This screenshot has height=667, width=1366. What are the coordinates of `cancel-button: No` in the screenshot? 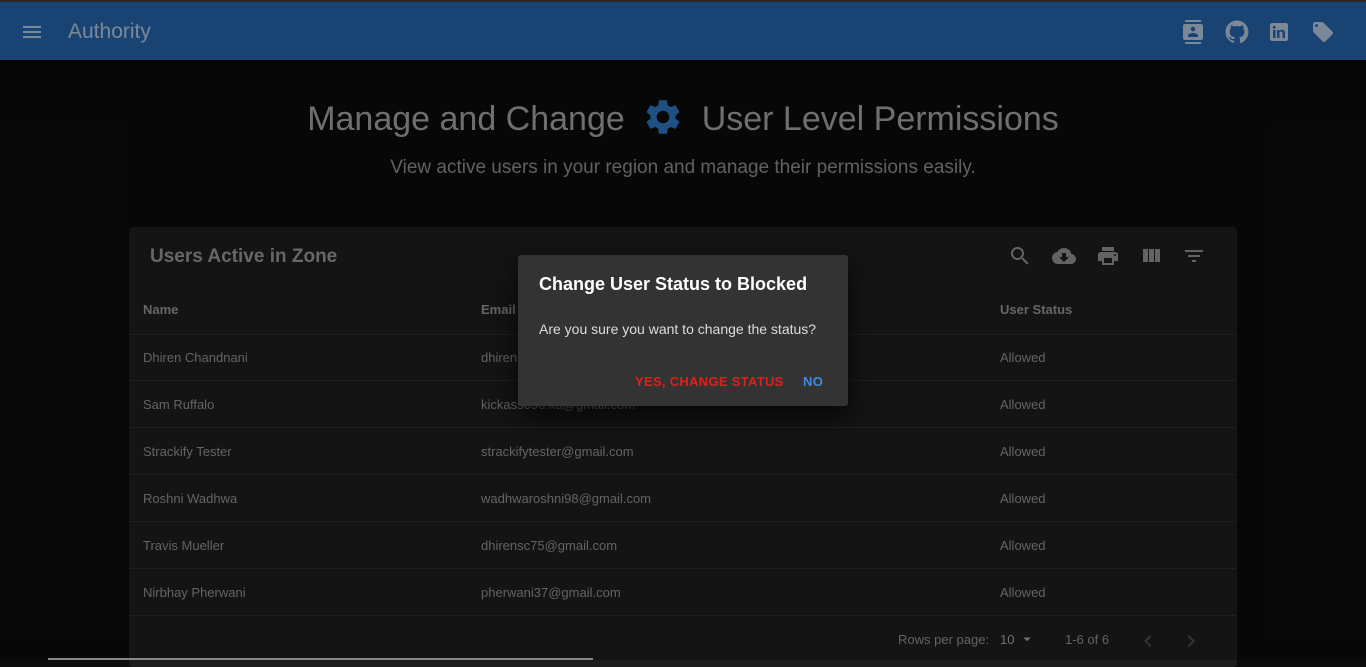 It's located at (813, 381).